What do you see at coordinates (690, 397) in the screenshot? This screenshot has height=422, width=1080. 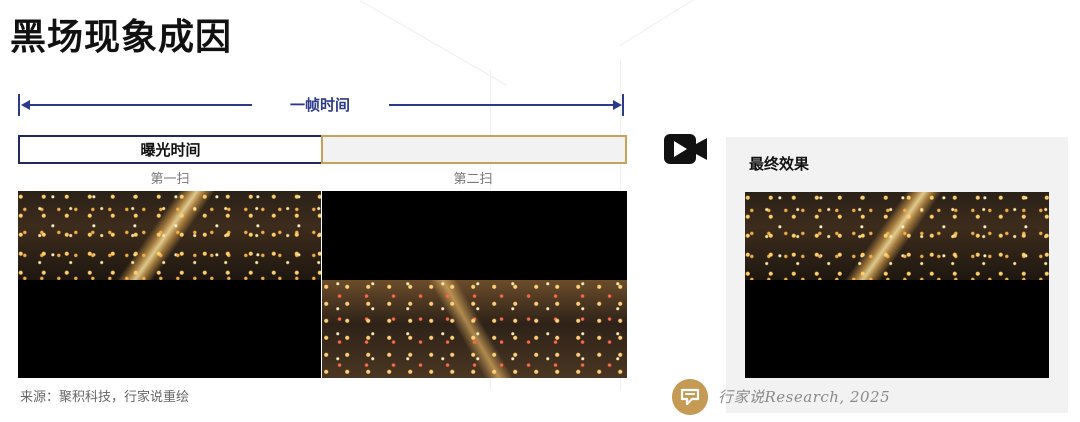 I see `brand-logo-icon` at bounding box center [690, 397].